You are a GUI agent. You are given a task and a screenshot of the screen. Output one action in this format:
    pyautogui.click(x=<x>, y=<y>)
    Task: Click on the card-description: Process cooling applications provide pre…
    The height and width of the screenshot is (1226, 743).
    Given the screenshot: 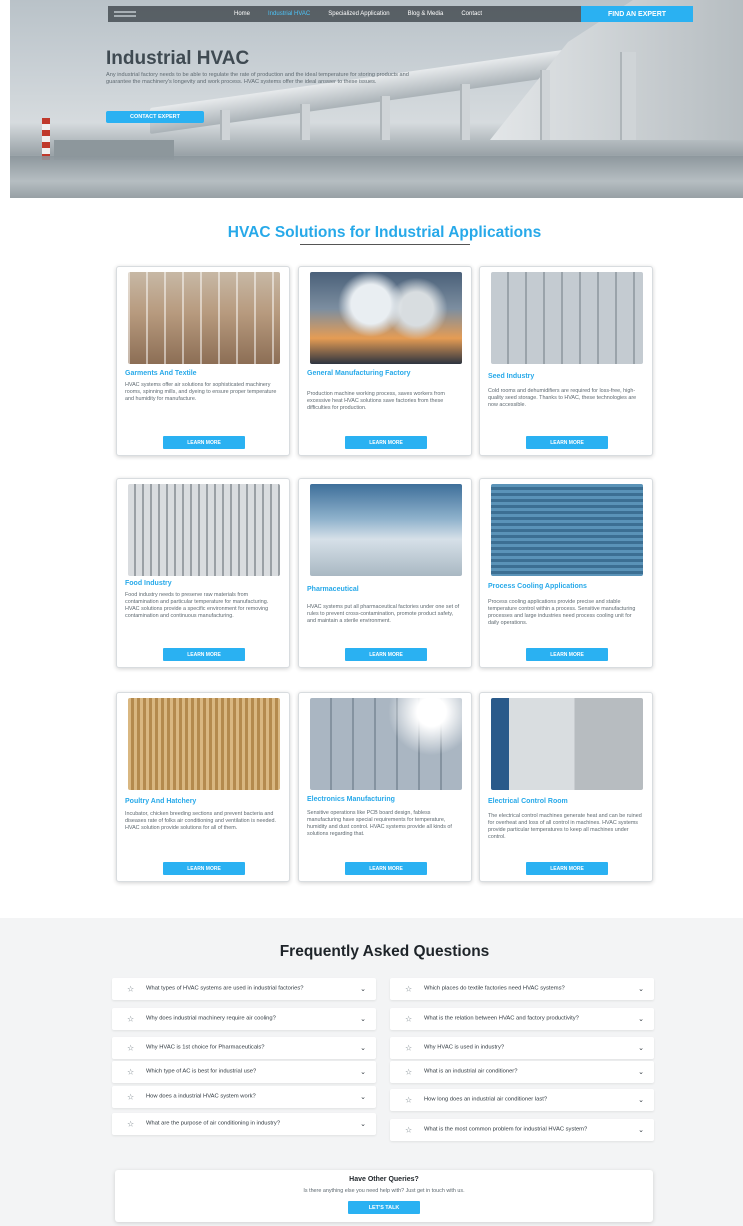 What is the action you would take?
    pyautogui.click(x=562, y=612)
    